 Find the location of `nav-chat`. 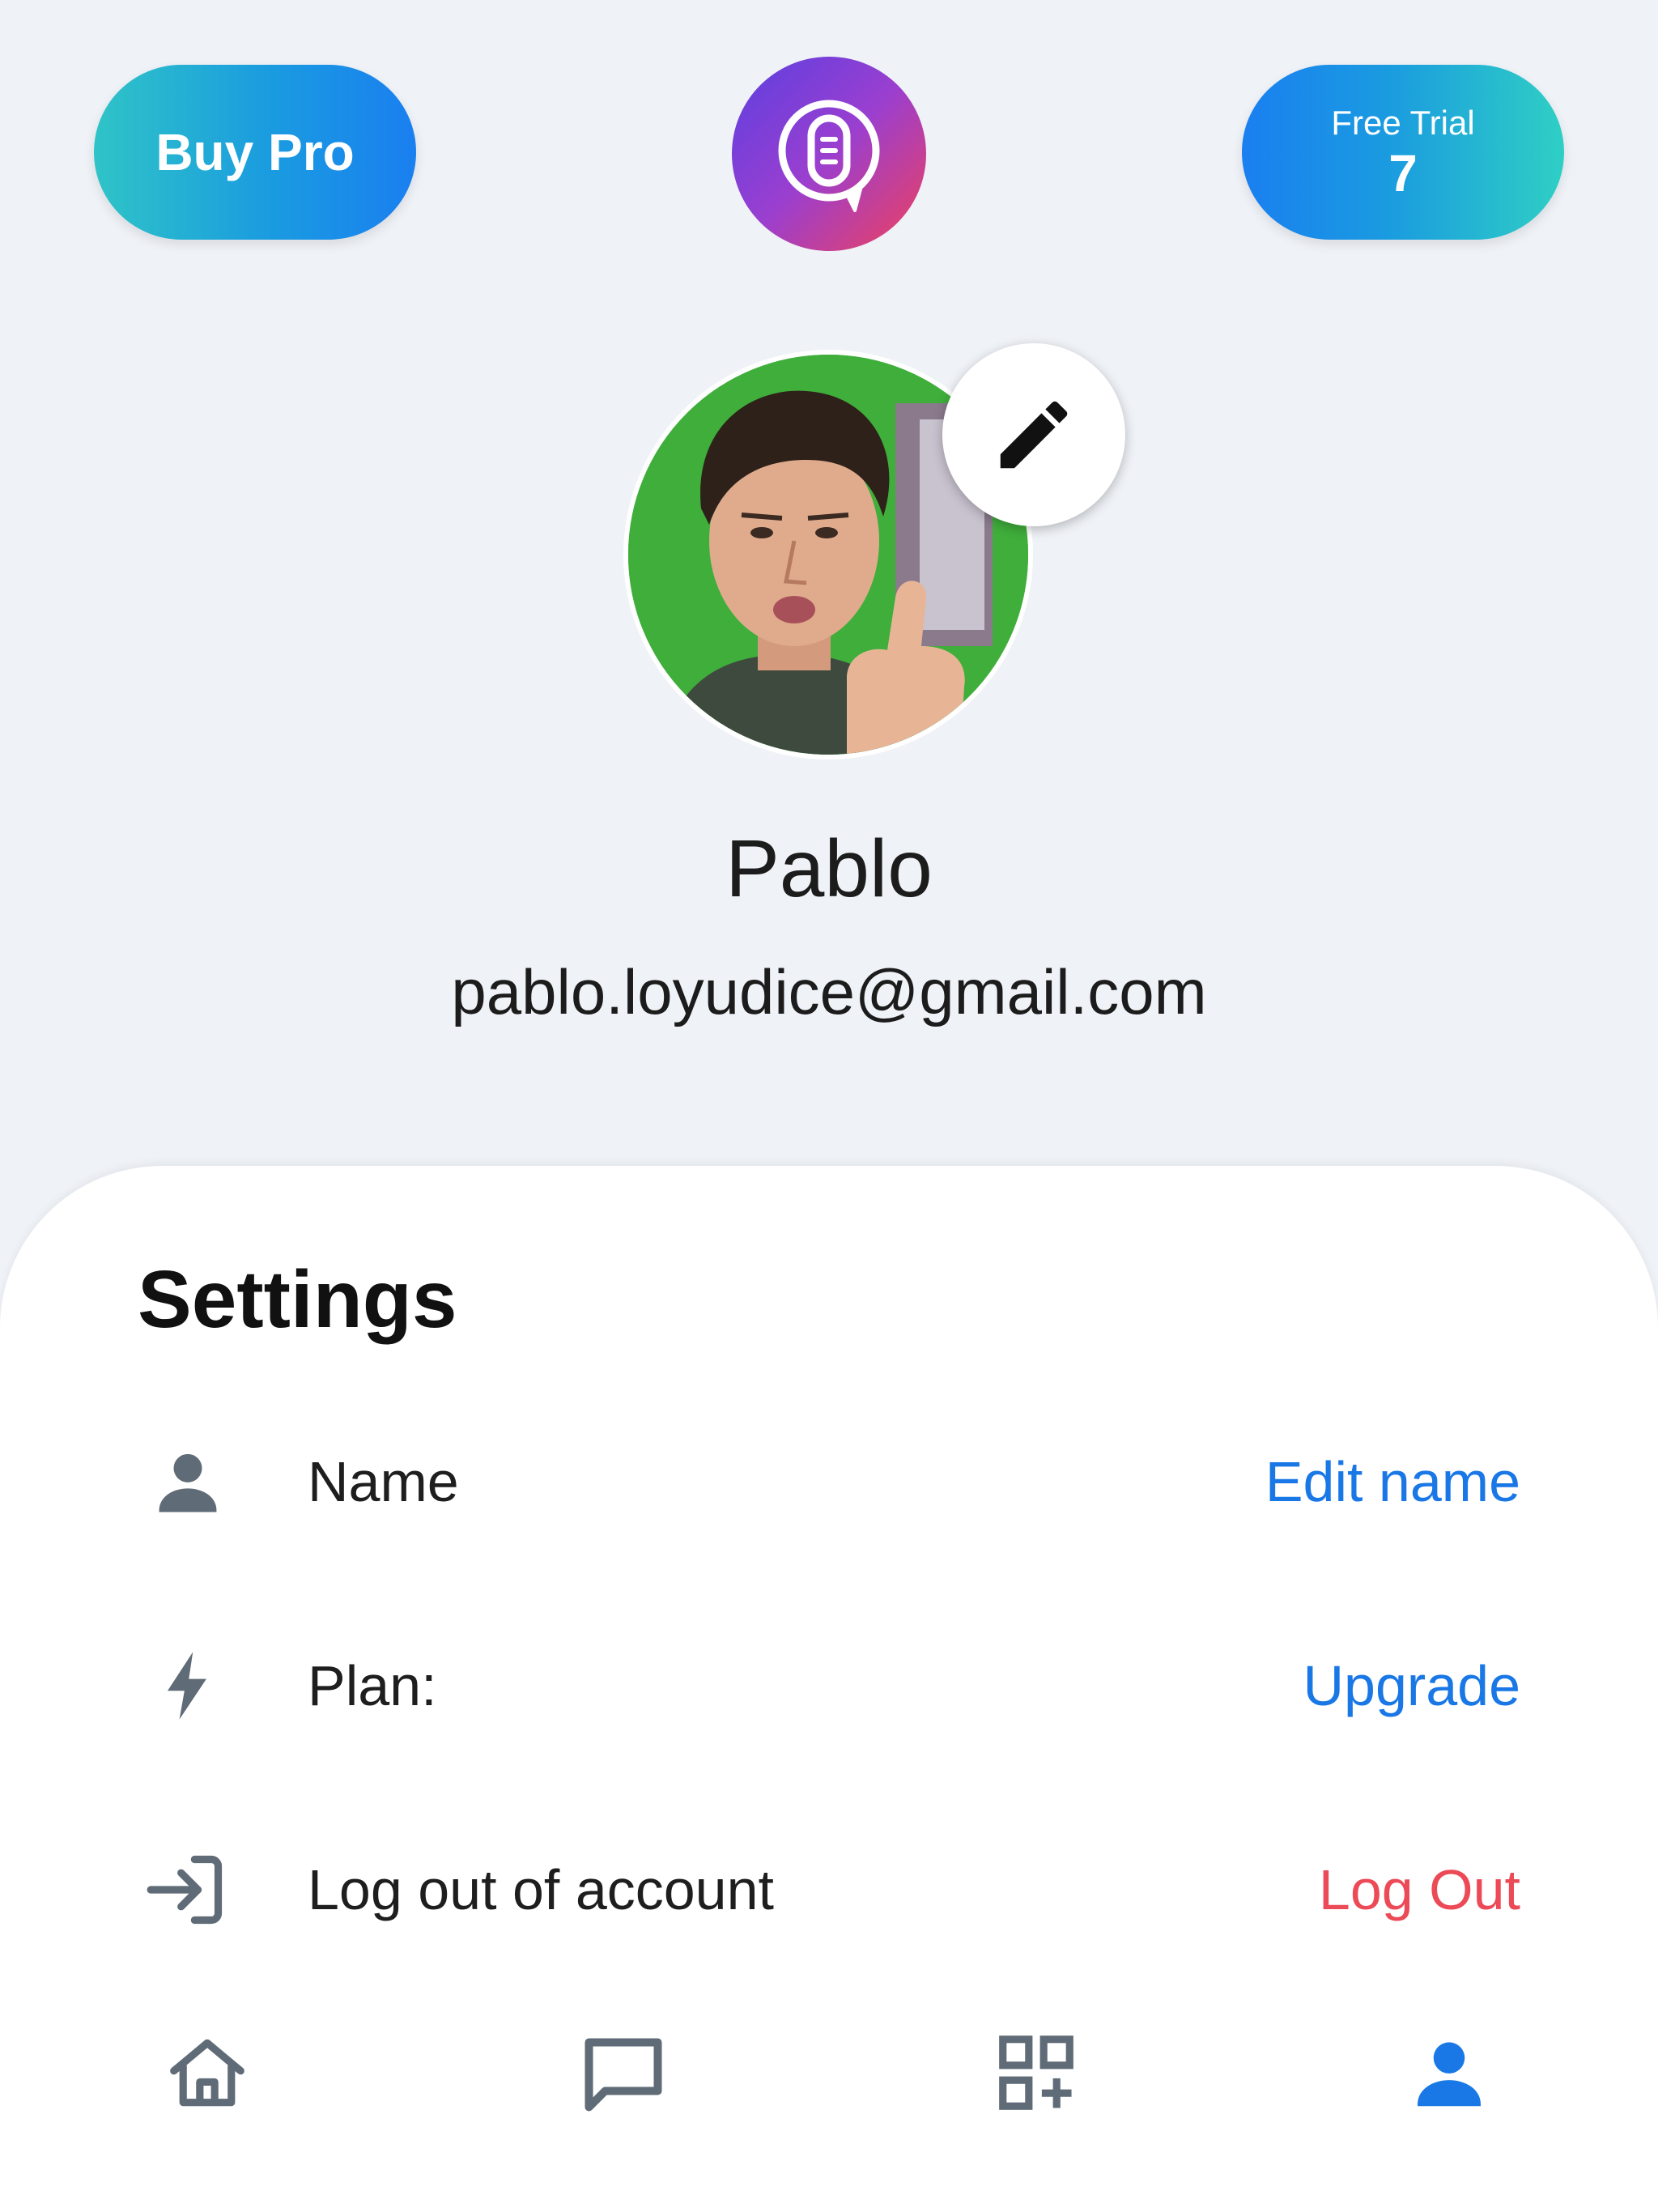

nav-chat is located at coordinates (623, 2072).